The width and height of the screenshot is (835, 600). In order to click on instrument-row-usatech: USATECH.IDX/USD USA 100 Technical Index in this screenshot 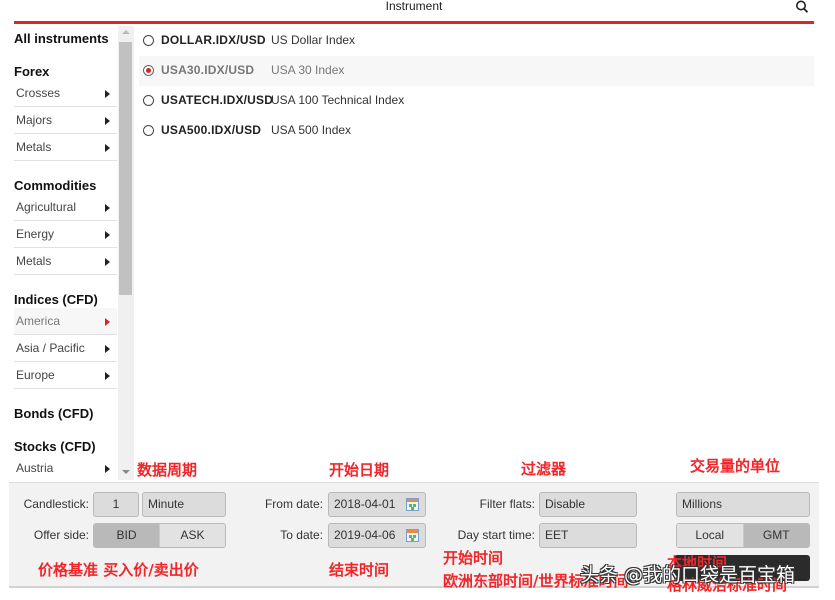, I will do `click(476, 101)`.